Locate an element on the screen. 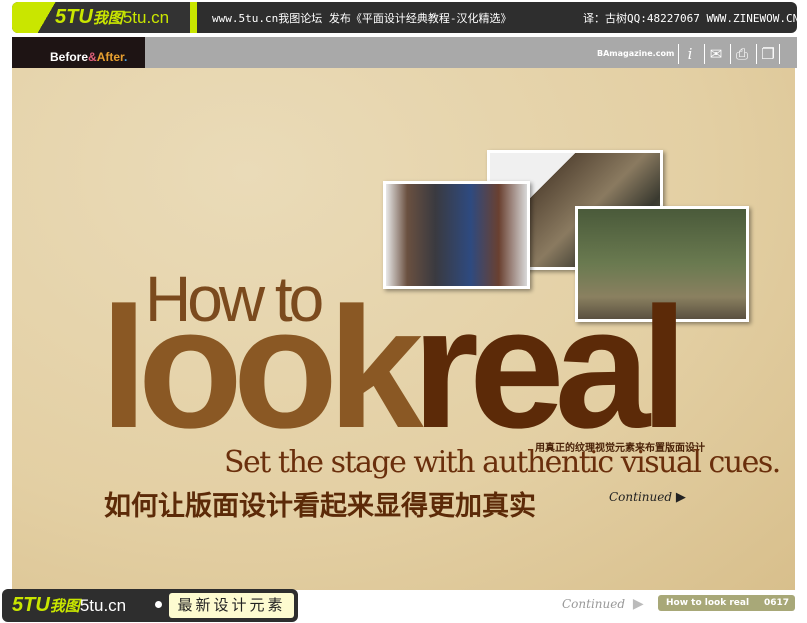 The height and width of the screenshot is (623, 807). window-icon: ❐ is located at coordinates (768, 54).